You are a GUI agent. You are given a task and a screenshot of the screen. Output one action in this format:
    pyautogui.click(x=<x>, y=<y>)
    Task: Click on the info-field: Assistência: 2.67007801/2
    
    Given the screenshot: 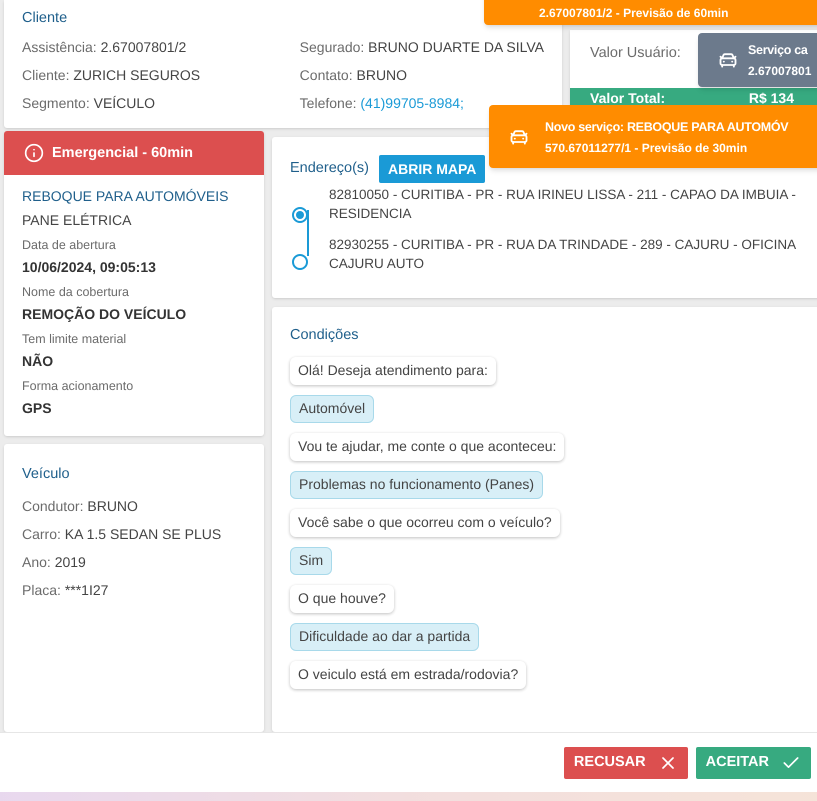 What is the action you would take?
    pyautogui.click(x=104, y=47)
    